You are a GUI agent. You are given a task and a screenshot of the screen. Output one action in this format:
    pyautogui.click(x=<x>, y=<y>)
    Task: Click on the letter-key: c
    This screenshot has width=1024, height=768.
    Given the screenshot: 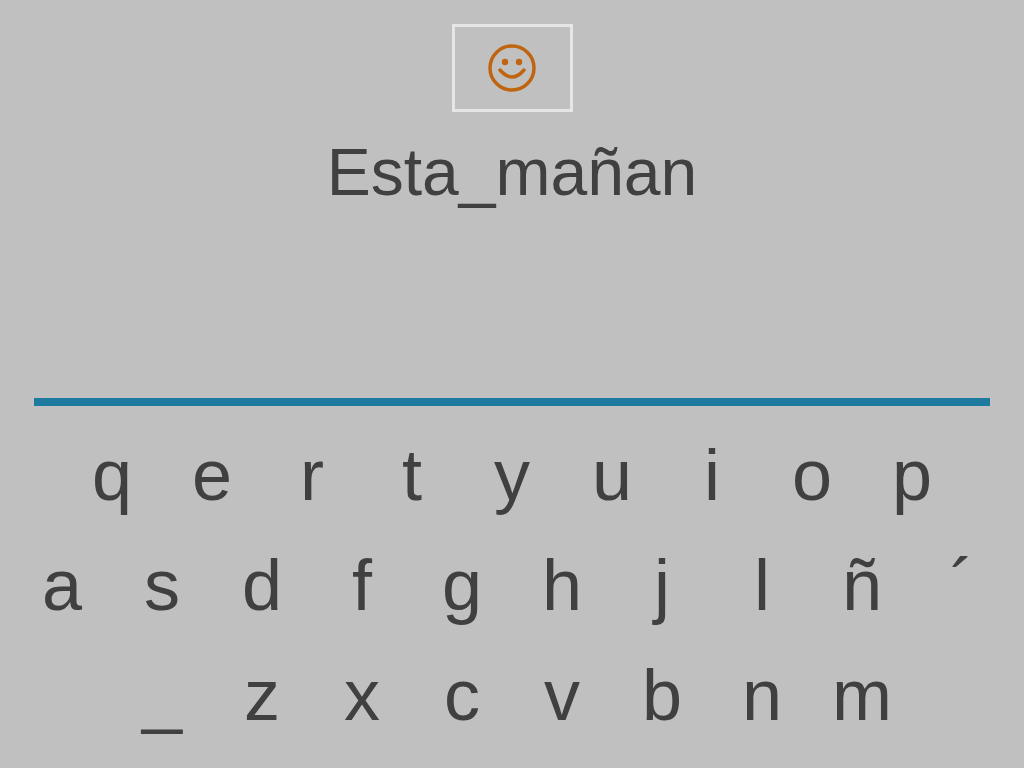 What is the action you would take?
    pyautogui.click(x=462, y=695)
    